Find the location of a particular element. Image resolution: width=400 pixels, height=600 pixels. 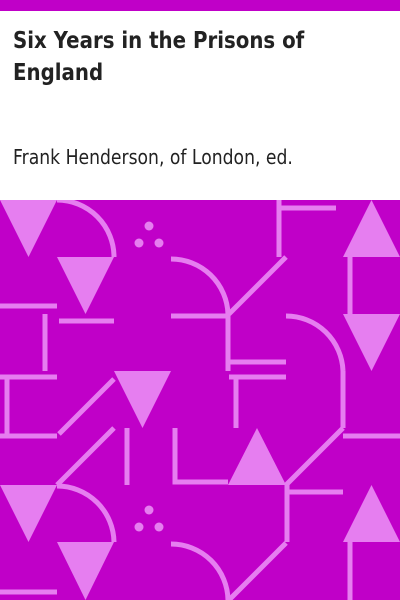

book-title: Six Years in the Prisons of England is located at coordinates (159, 57).